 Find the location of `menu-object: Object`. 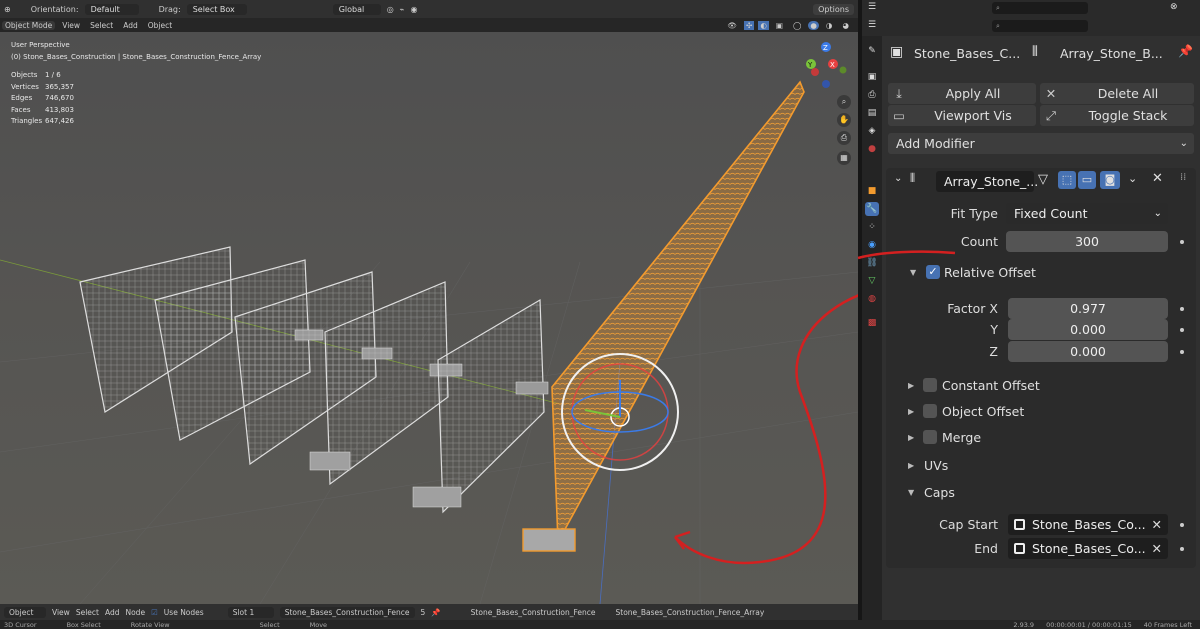

menu-object: Object is located at coordinates (160, 25).